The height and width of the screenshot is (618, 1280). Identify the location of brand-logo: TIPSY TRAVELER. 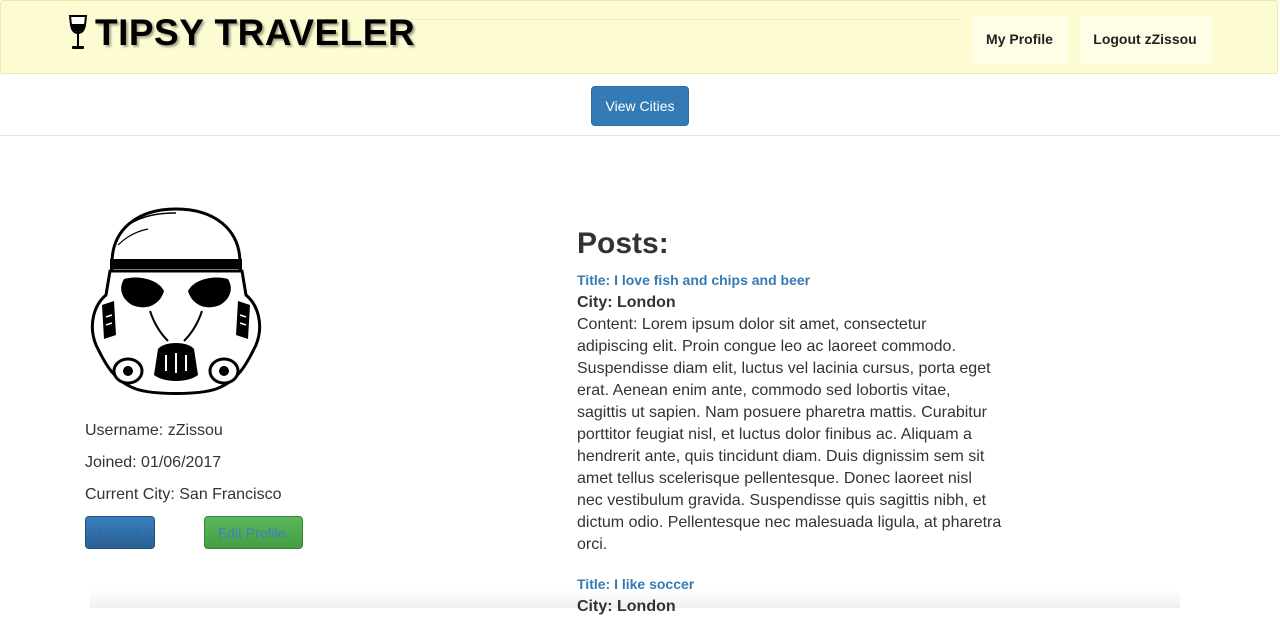
(241, 33).